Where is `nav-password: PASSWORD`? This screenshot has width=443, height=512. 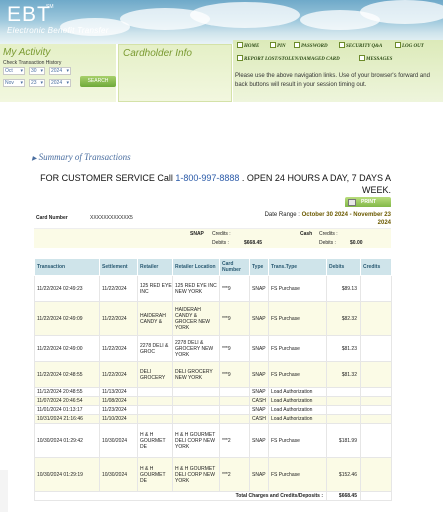
nav-password: PASSWORD is located at coordinates (311, 47).